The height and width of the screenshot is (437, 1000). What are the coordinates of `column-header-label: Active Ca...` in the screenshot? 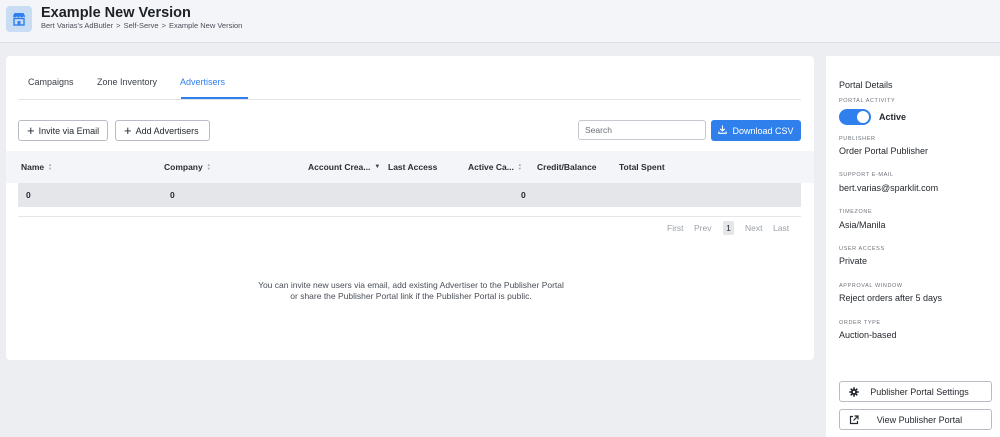 It's located at (491, 167).